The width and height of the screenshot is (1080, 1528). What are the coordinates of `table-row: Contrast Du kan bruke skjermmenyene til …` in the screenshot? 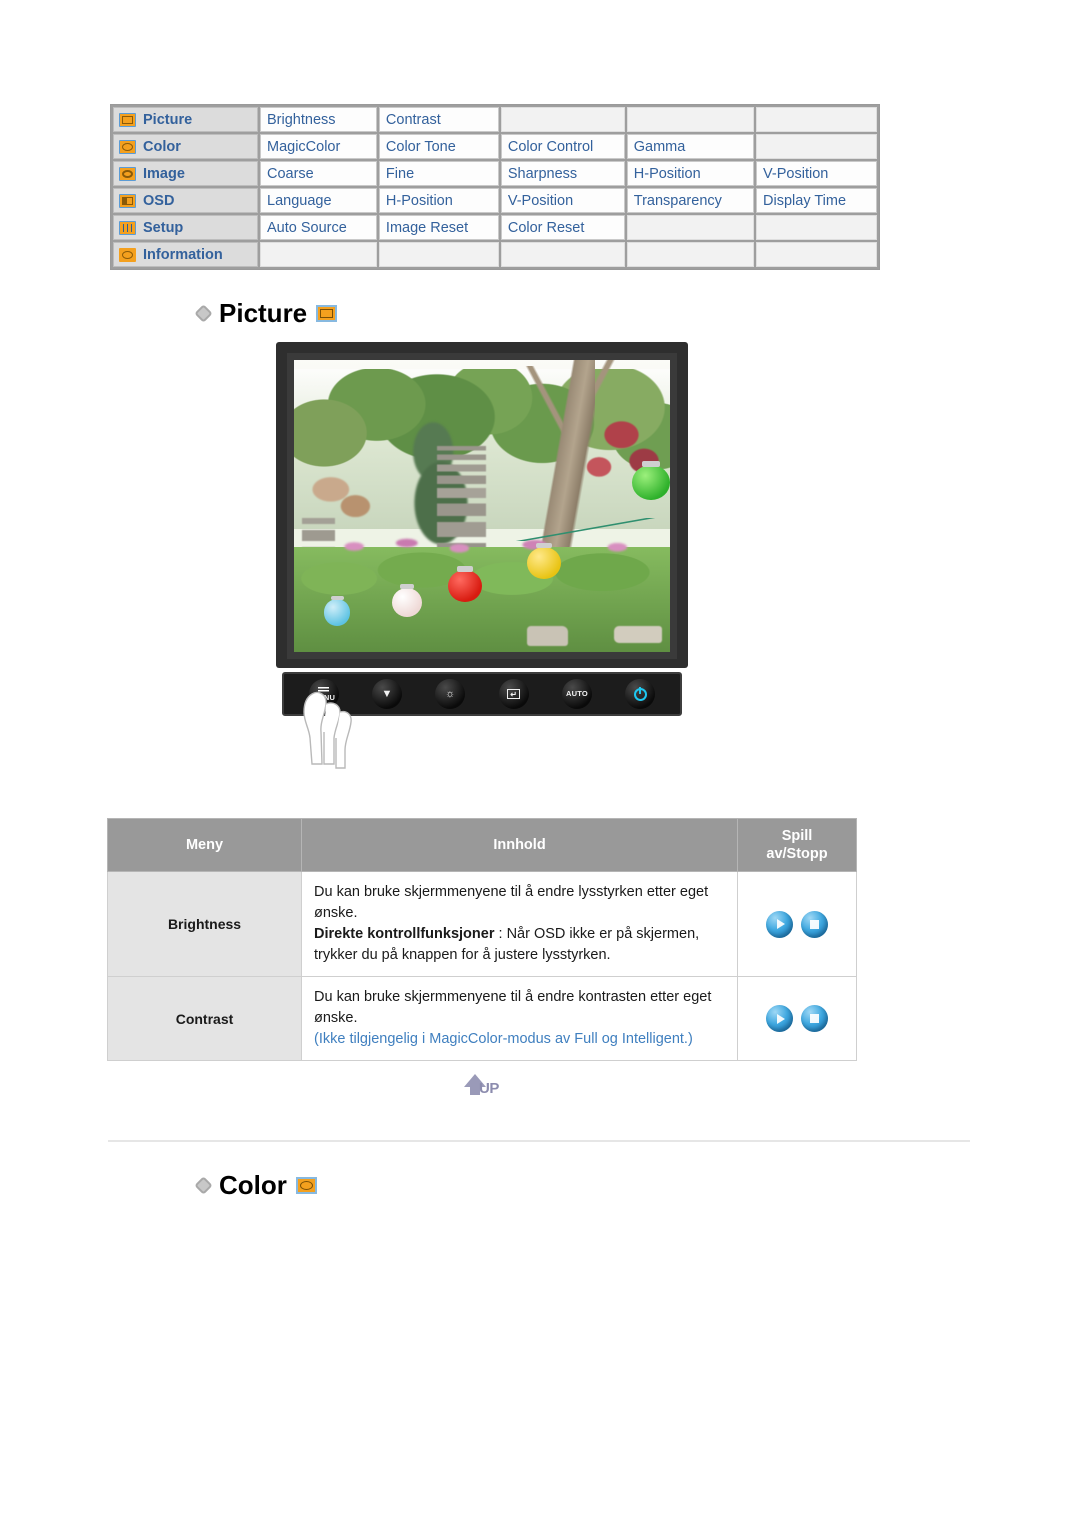 It's located at (482, 1019).